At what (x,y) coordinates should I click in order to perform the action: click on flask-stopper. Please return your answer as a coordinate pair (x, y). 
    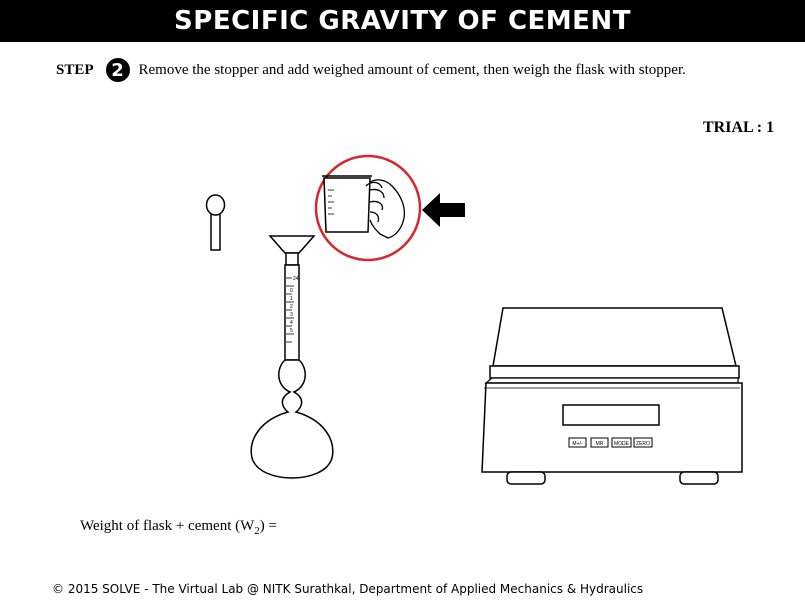
    Looking at the image, I should click on (215, 222).